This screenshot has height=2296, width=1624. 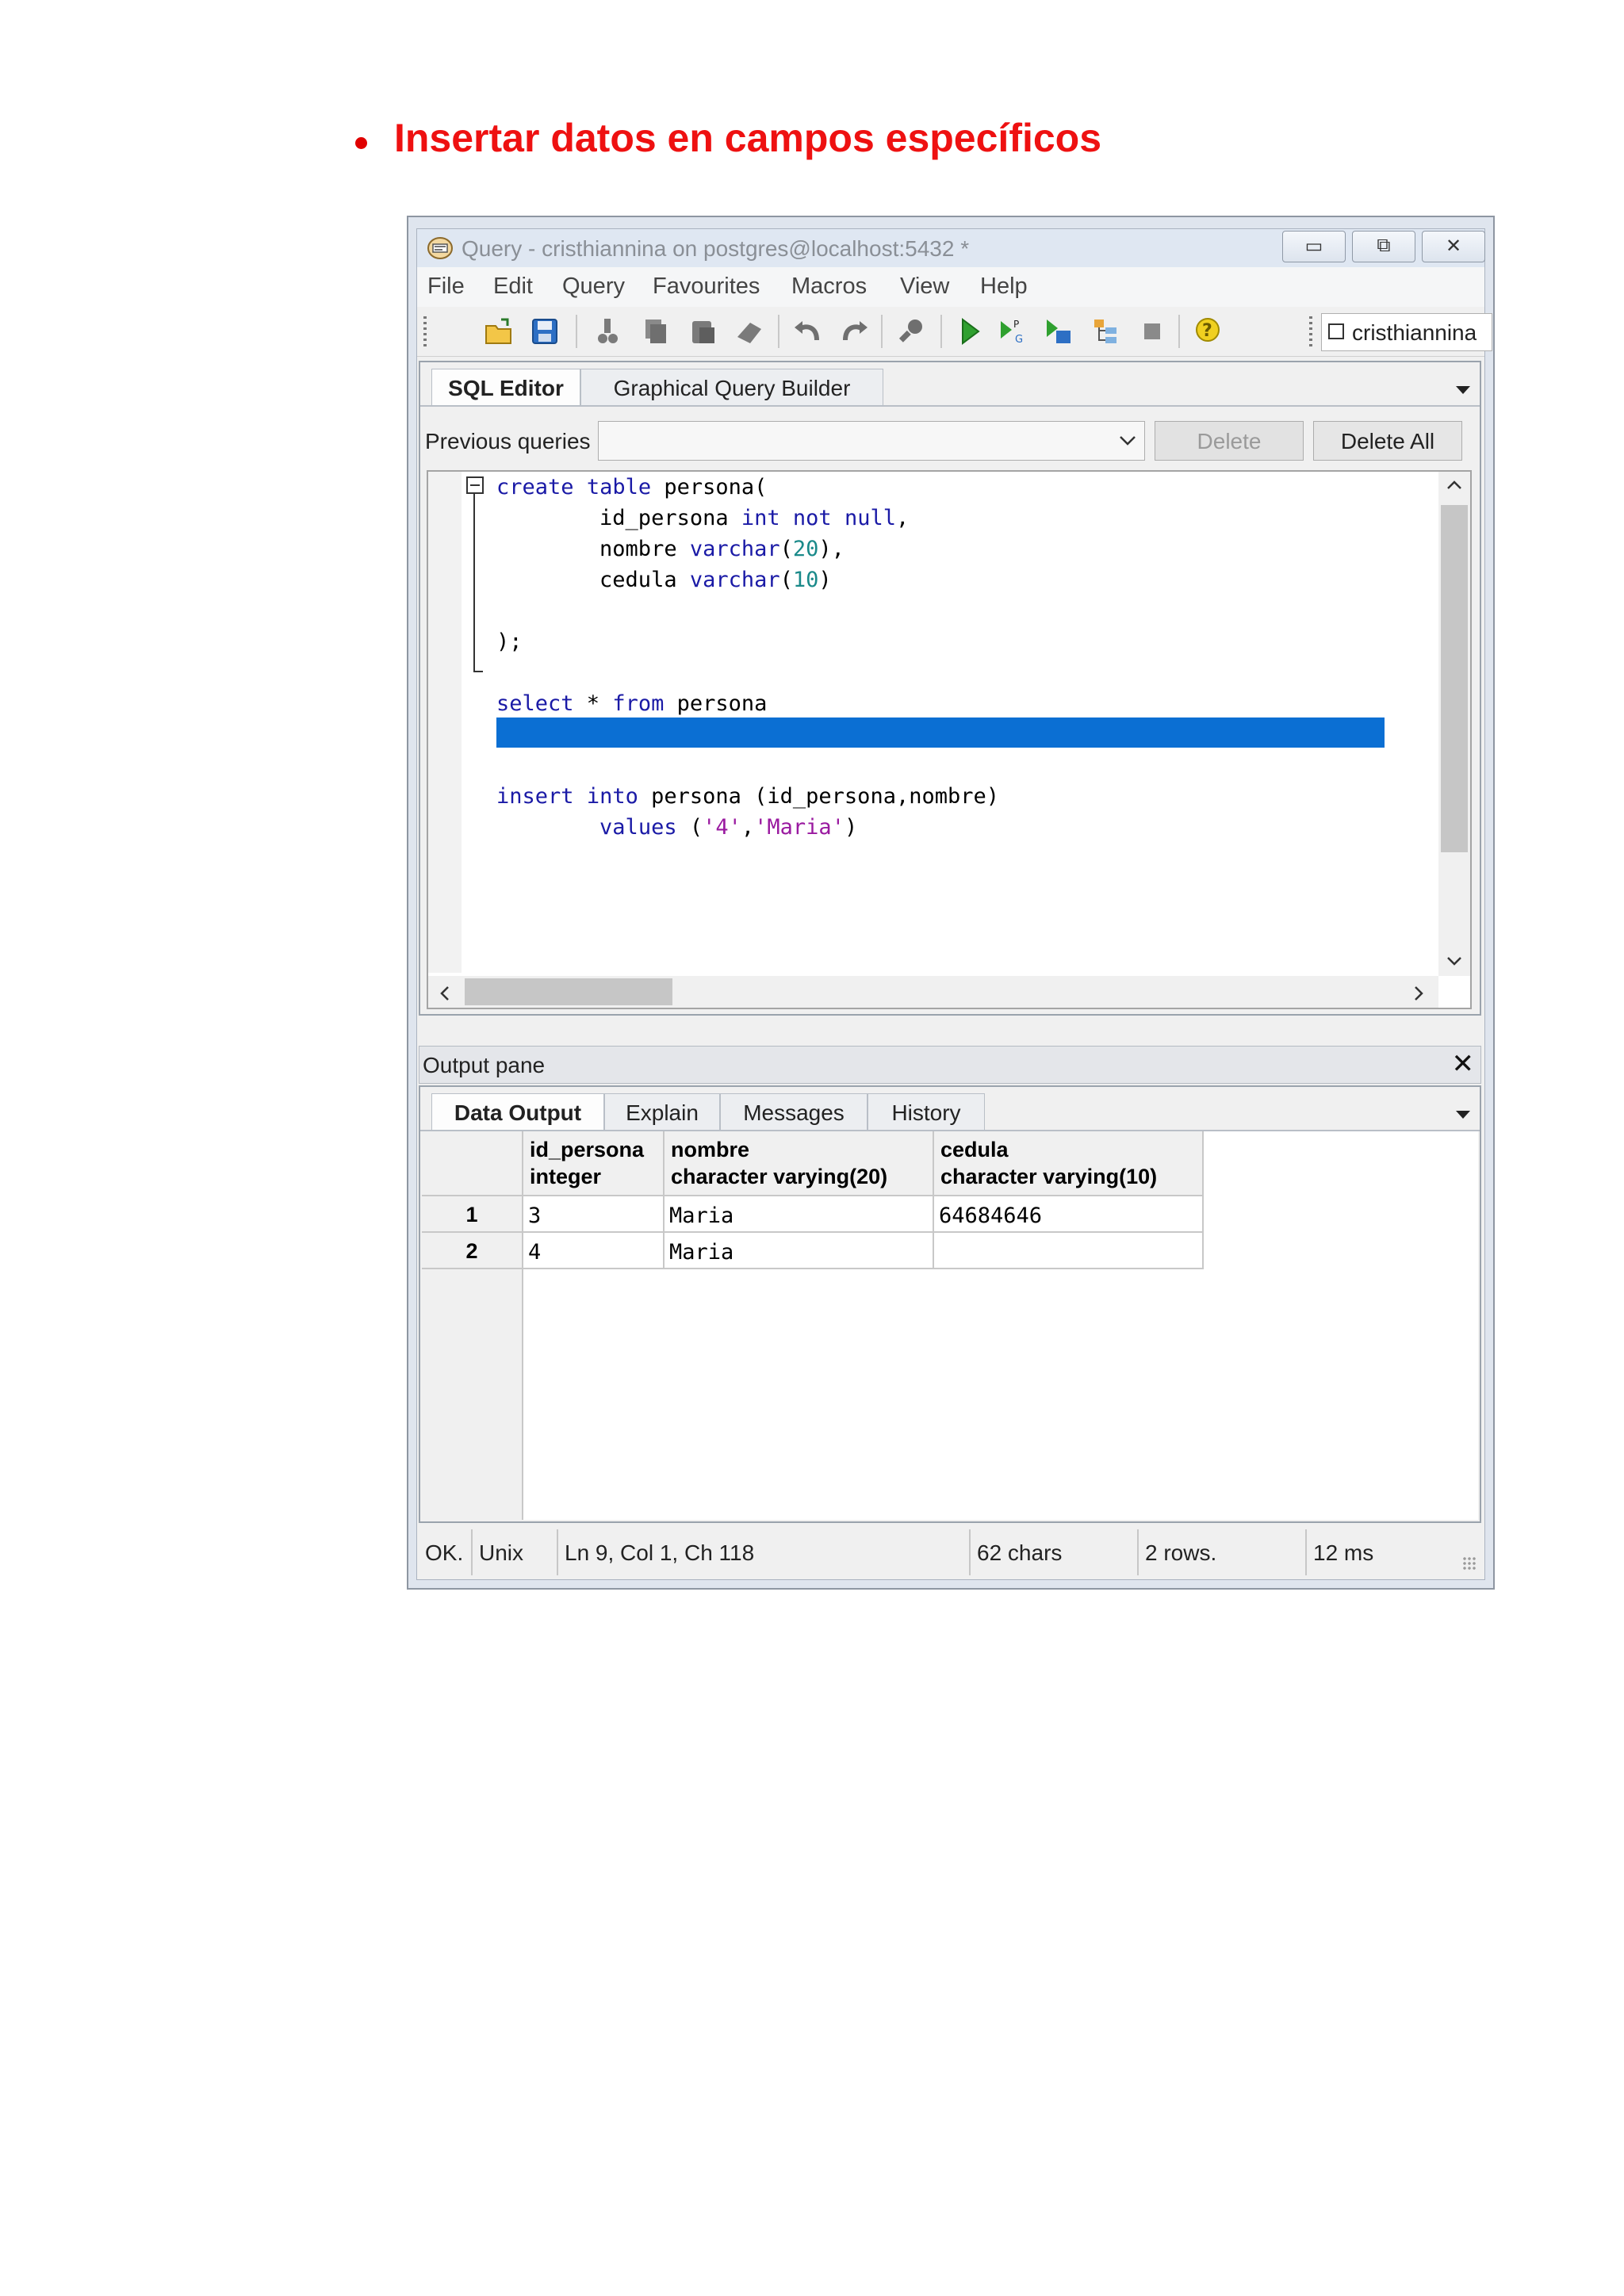 I want to click on svg-text: G, so click(x=1019, y=340).